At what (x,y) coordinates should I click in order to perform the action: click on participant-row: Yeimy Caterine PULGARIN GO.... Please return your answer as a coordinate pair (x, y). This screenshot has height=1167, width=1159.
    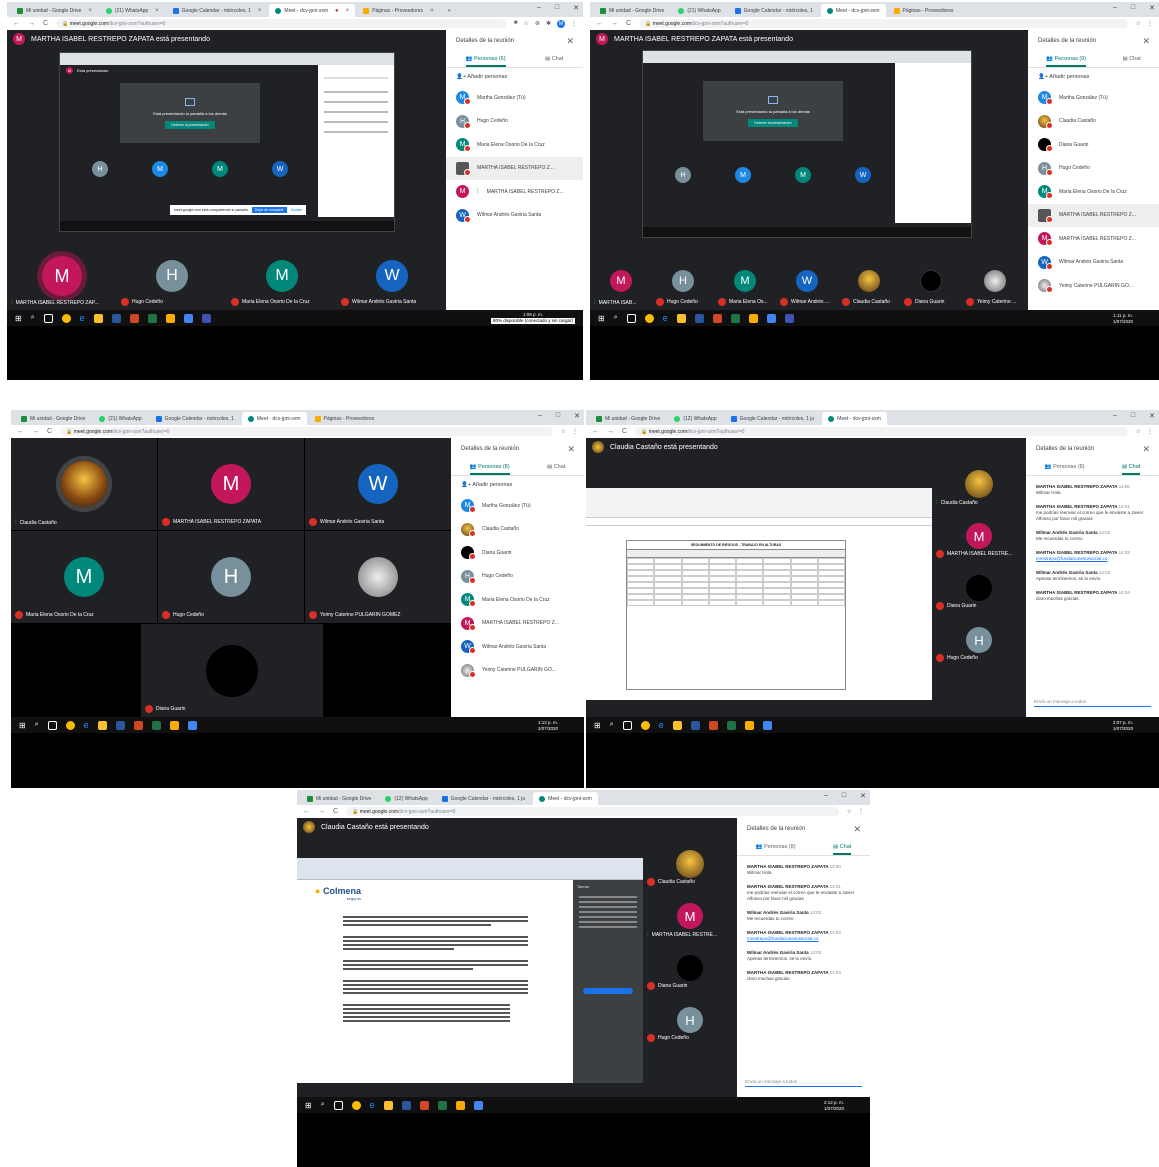
    Looking at the image, I should click on (517, 671).